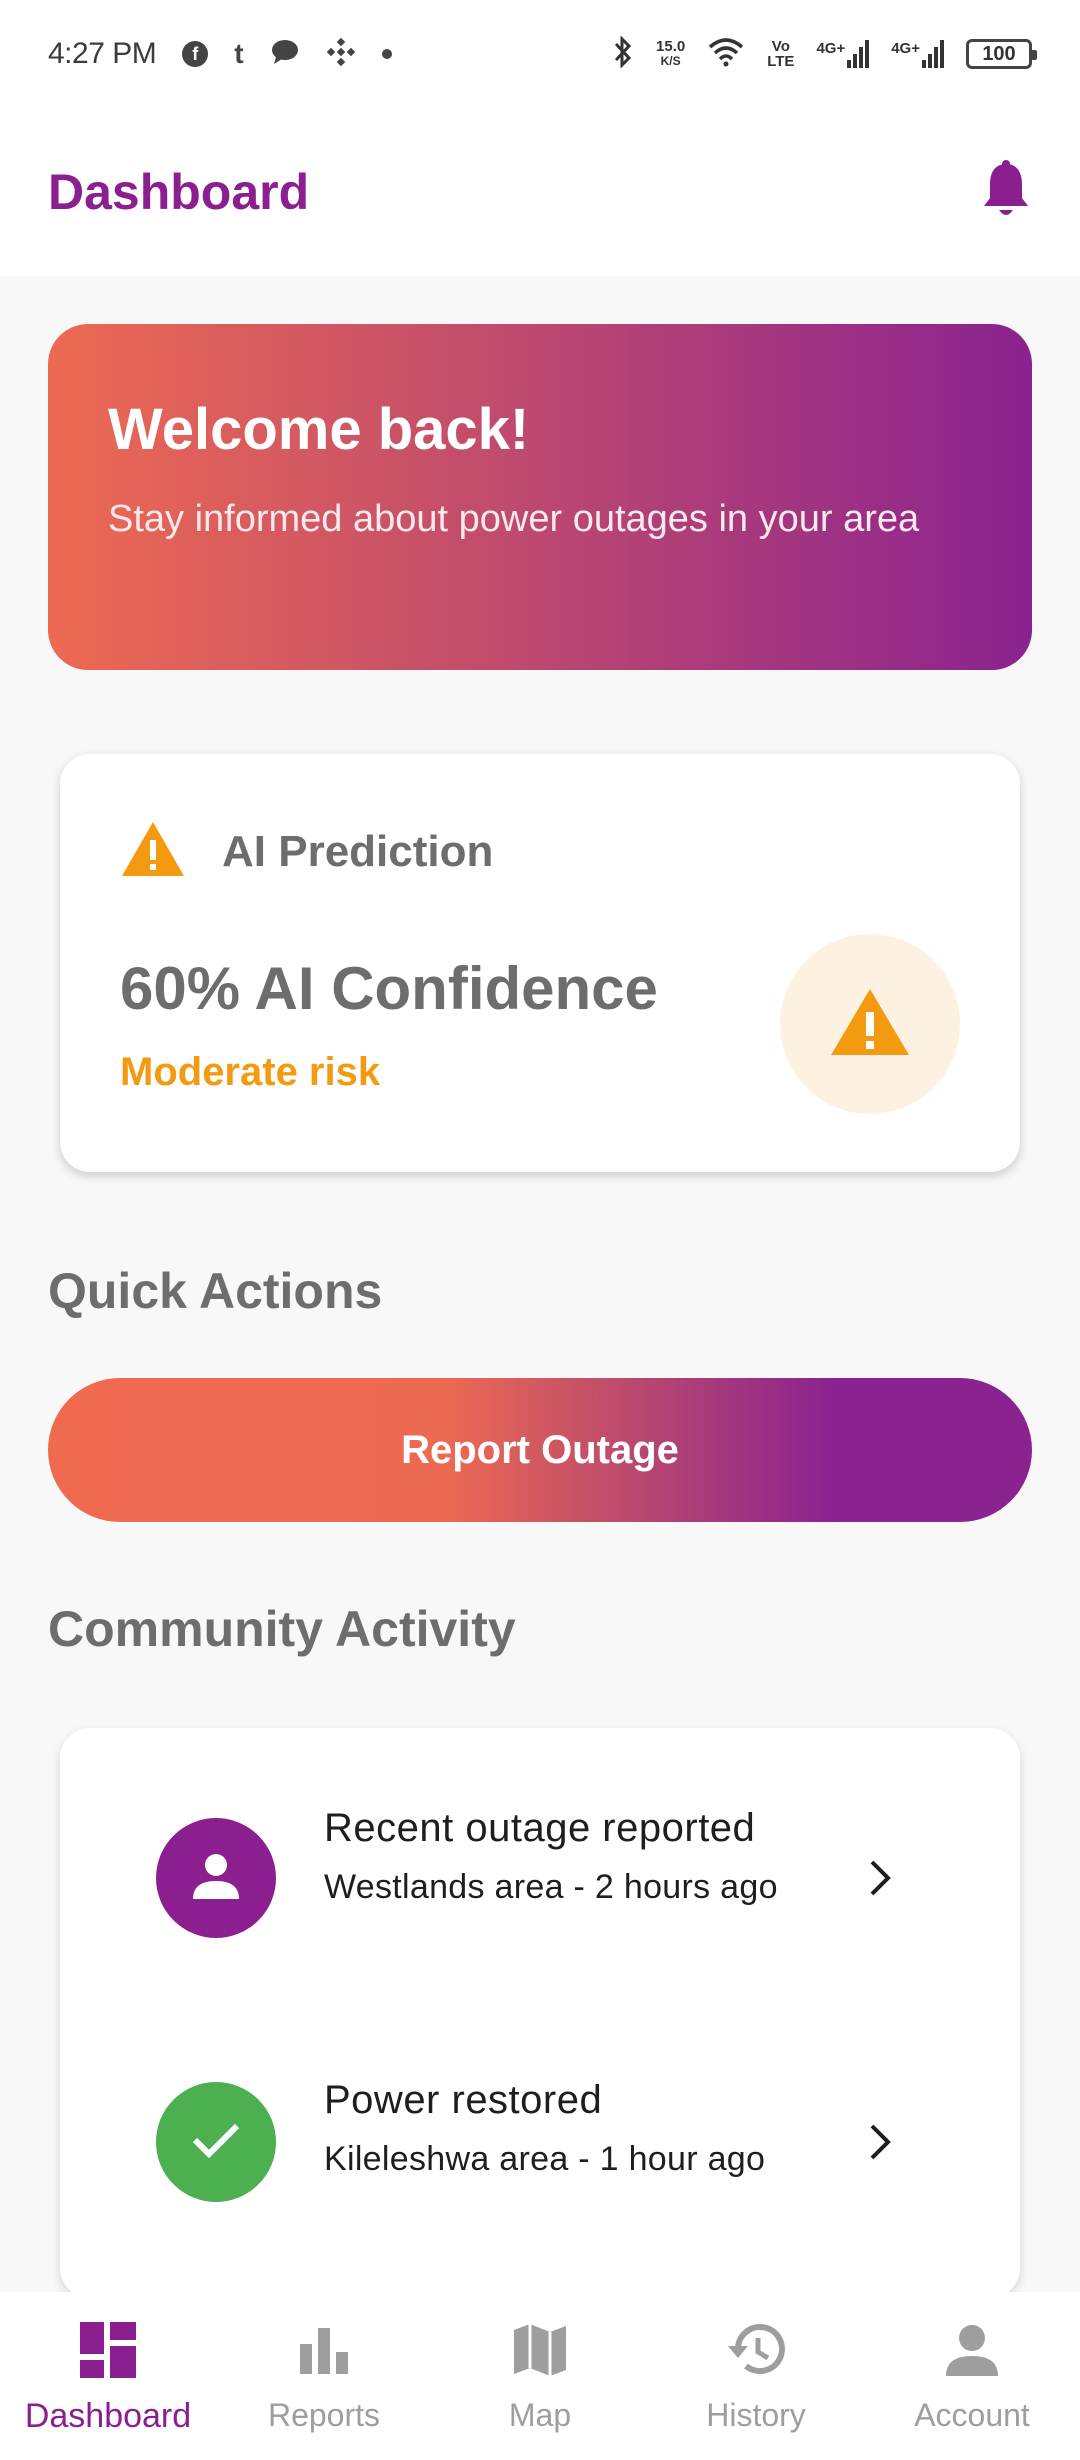 Image resolution: width=1080 pixels, height=2460 pixels. What do you see at coordinates (781, 61) in the screenshot?
I see `volte-bottom: LTE` at bounding box center [781, 61].